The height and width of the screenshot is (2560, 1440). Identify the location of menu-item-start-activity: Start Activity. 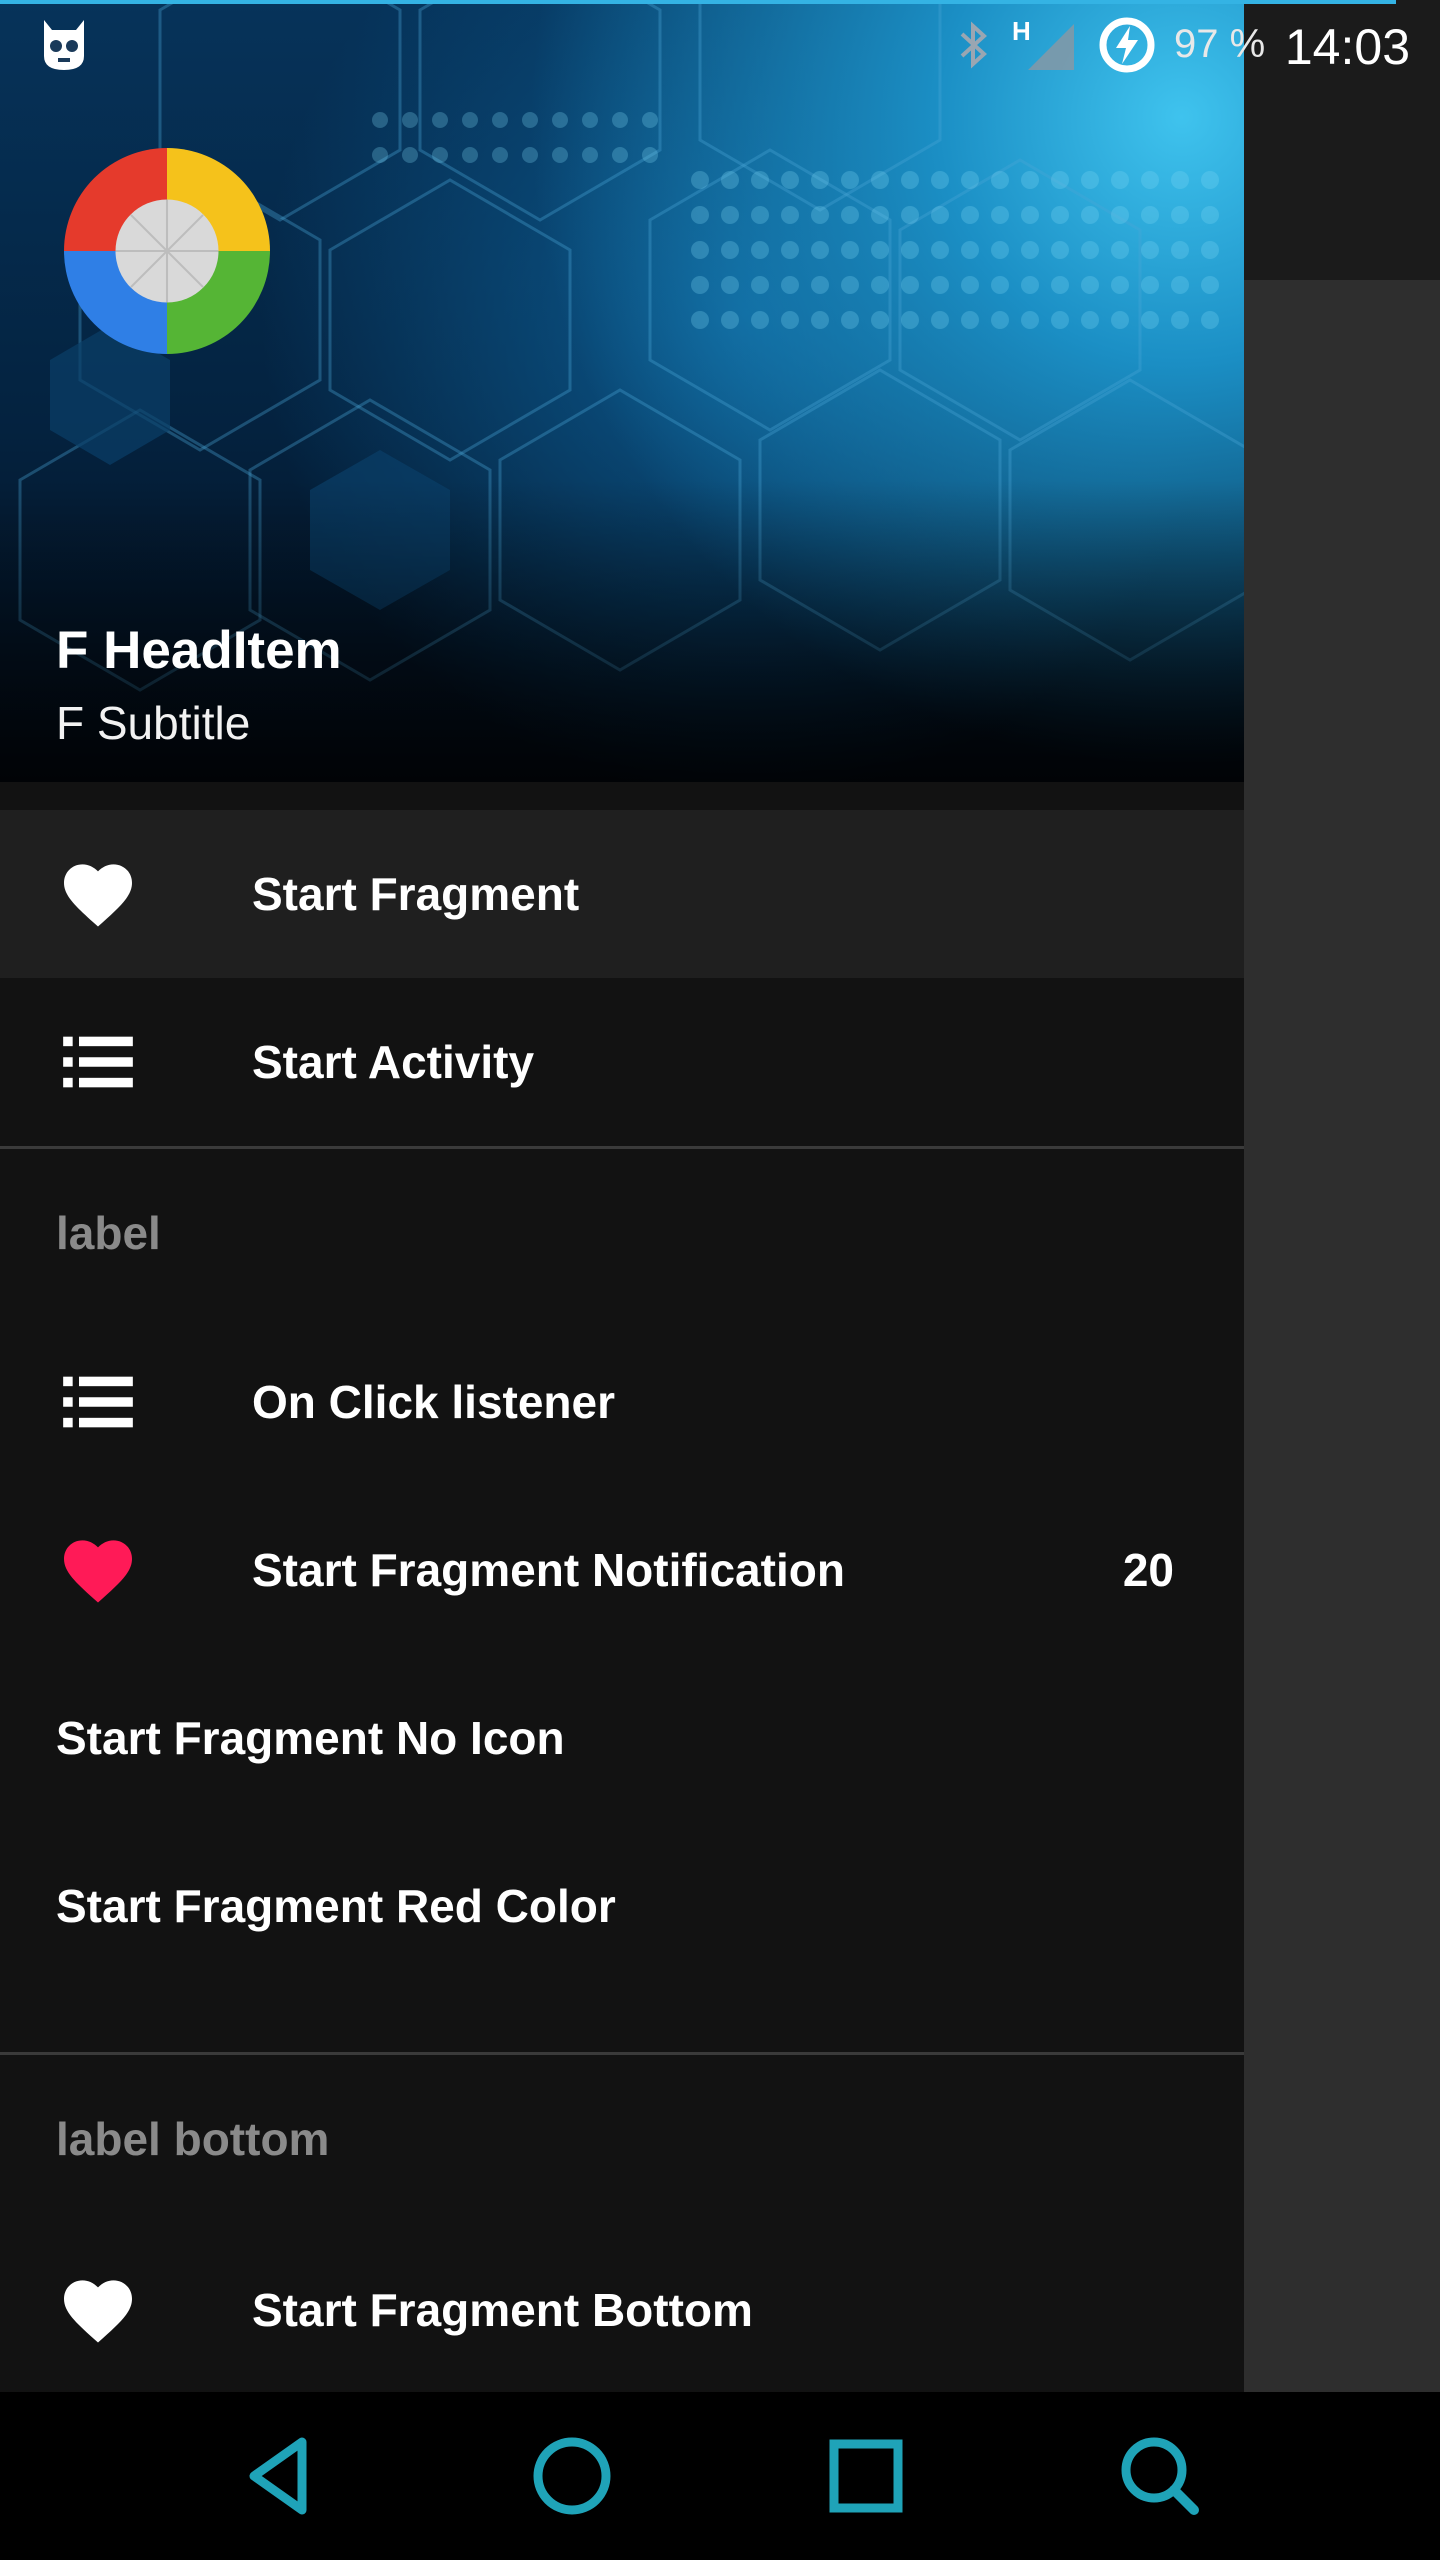
(622, 1062).